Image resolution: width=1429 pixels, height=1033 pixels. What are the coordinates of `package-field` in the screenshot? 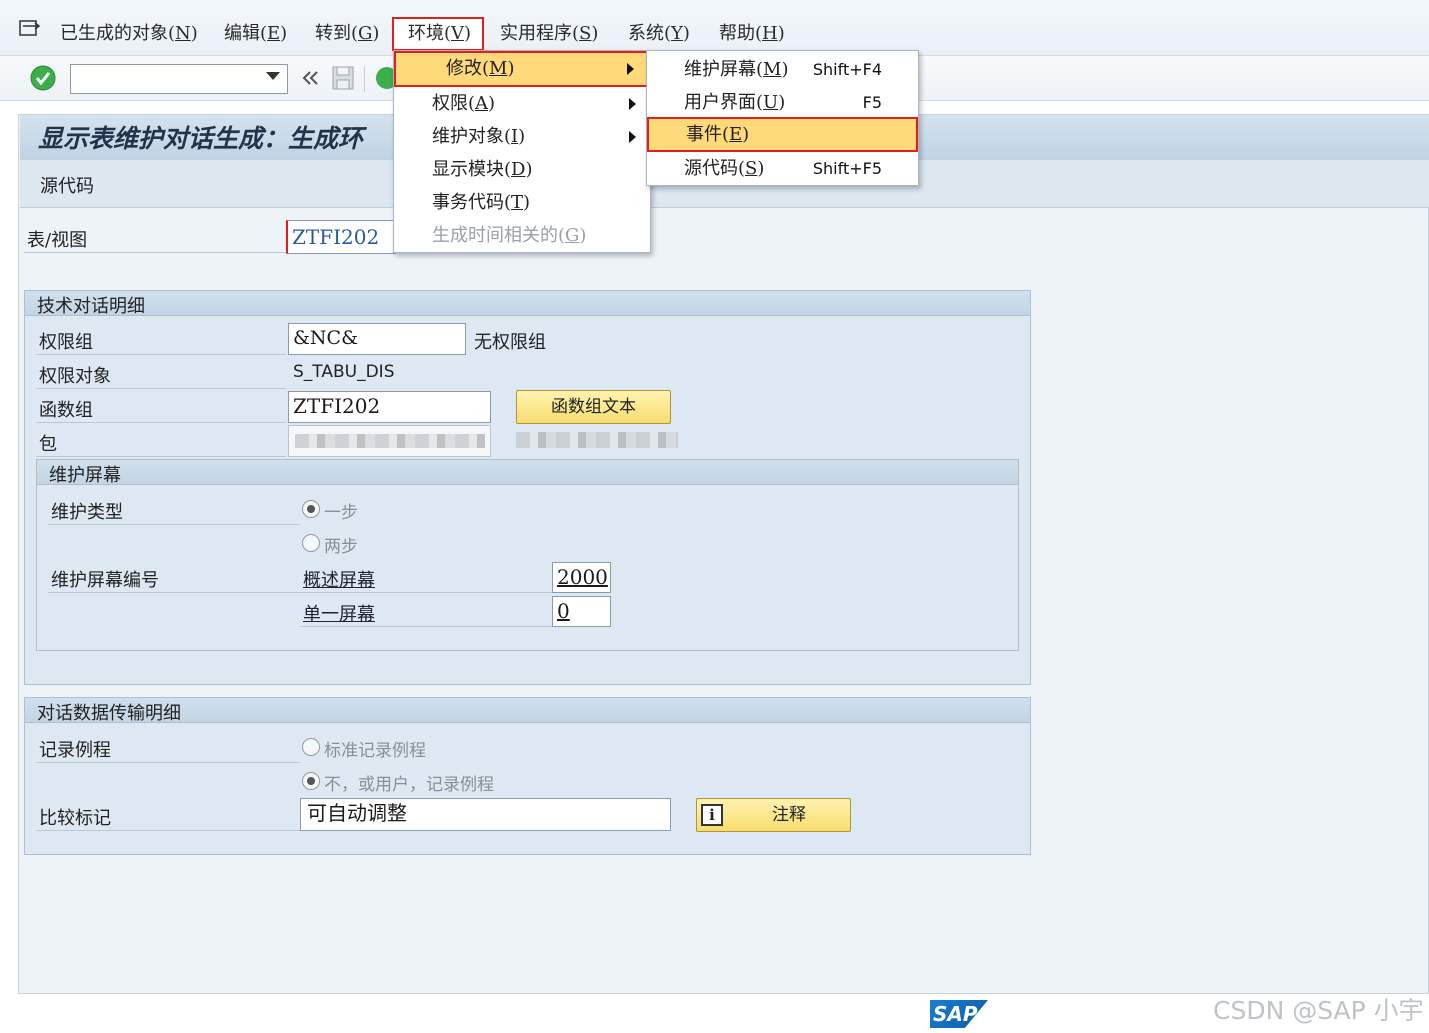 It's located at (389, 441).